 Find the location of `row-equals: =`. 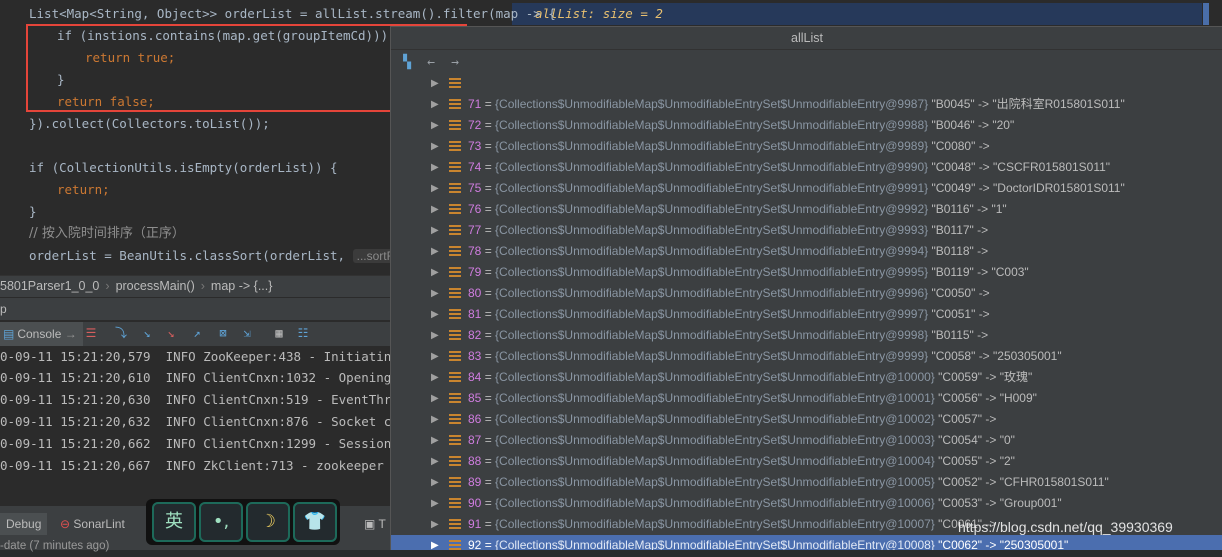

row-equals: = is located at coordinates (488, 419).